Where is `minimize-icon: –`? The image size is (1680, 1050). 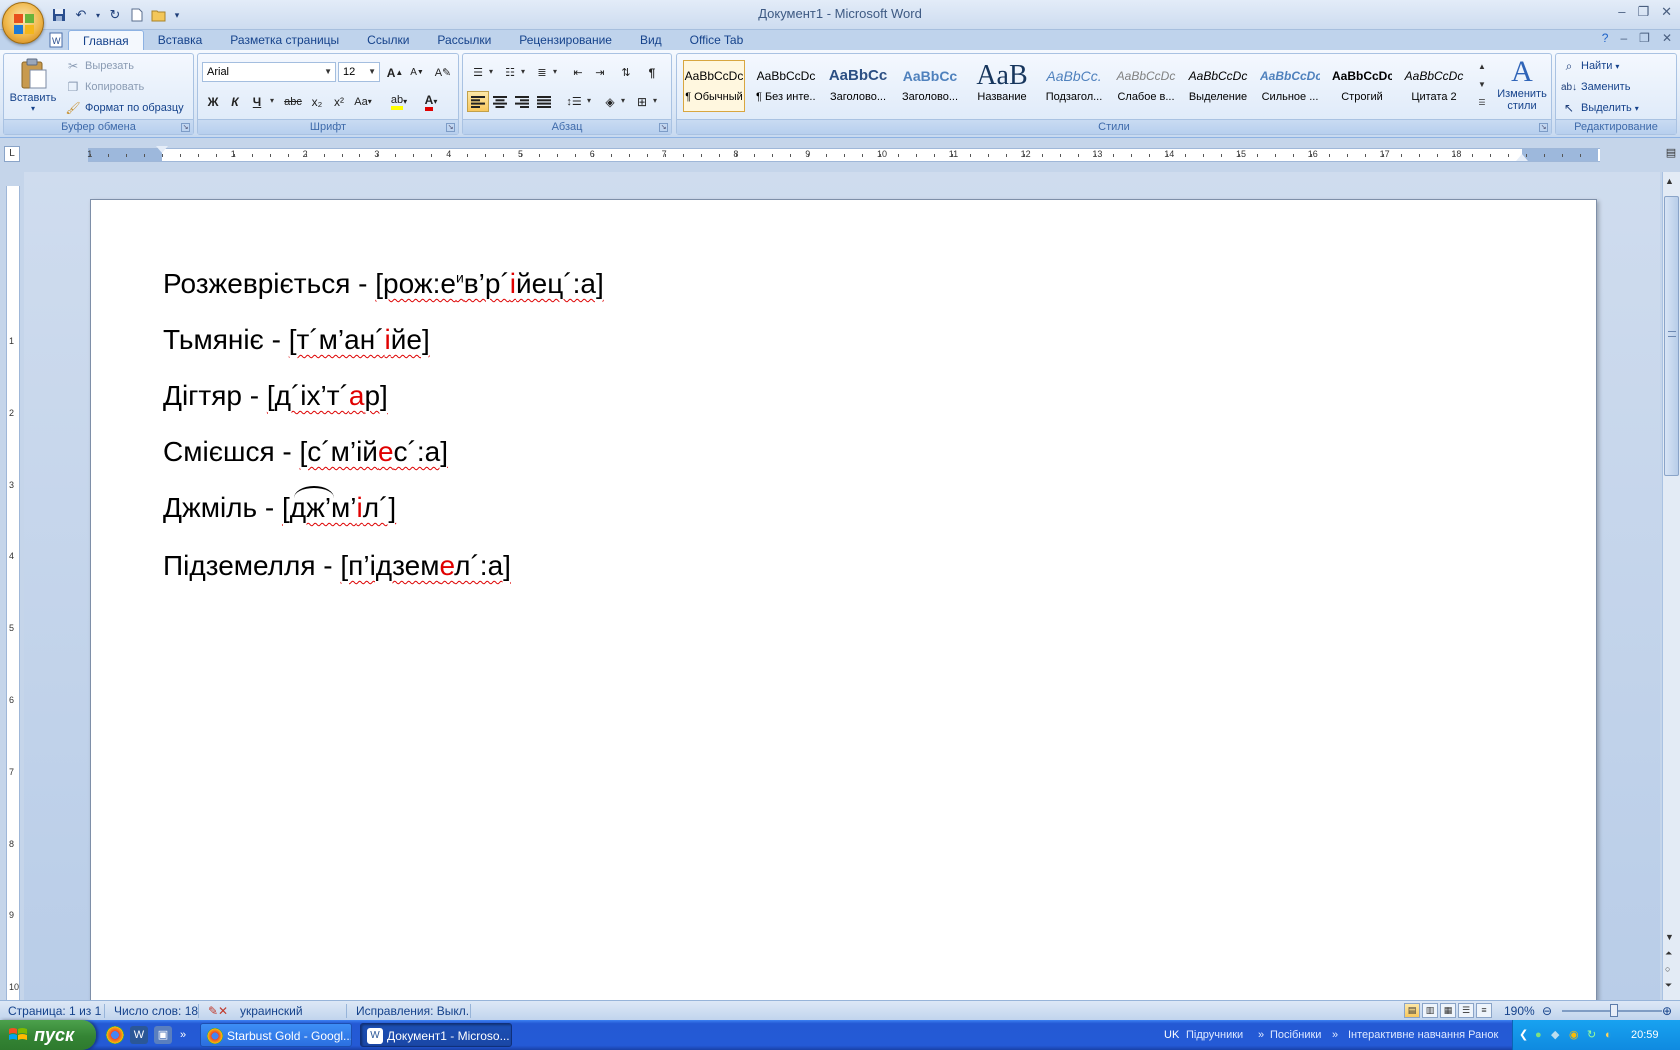 minimize-icon: – is located at coordinates (1621, 12).